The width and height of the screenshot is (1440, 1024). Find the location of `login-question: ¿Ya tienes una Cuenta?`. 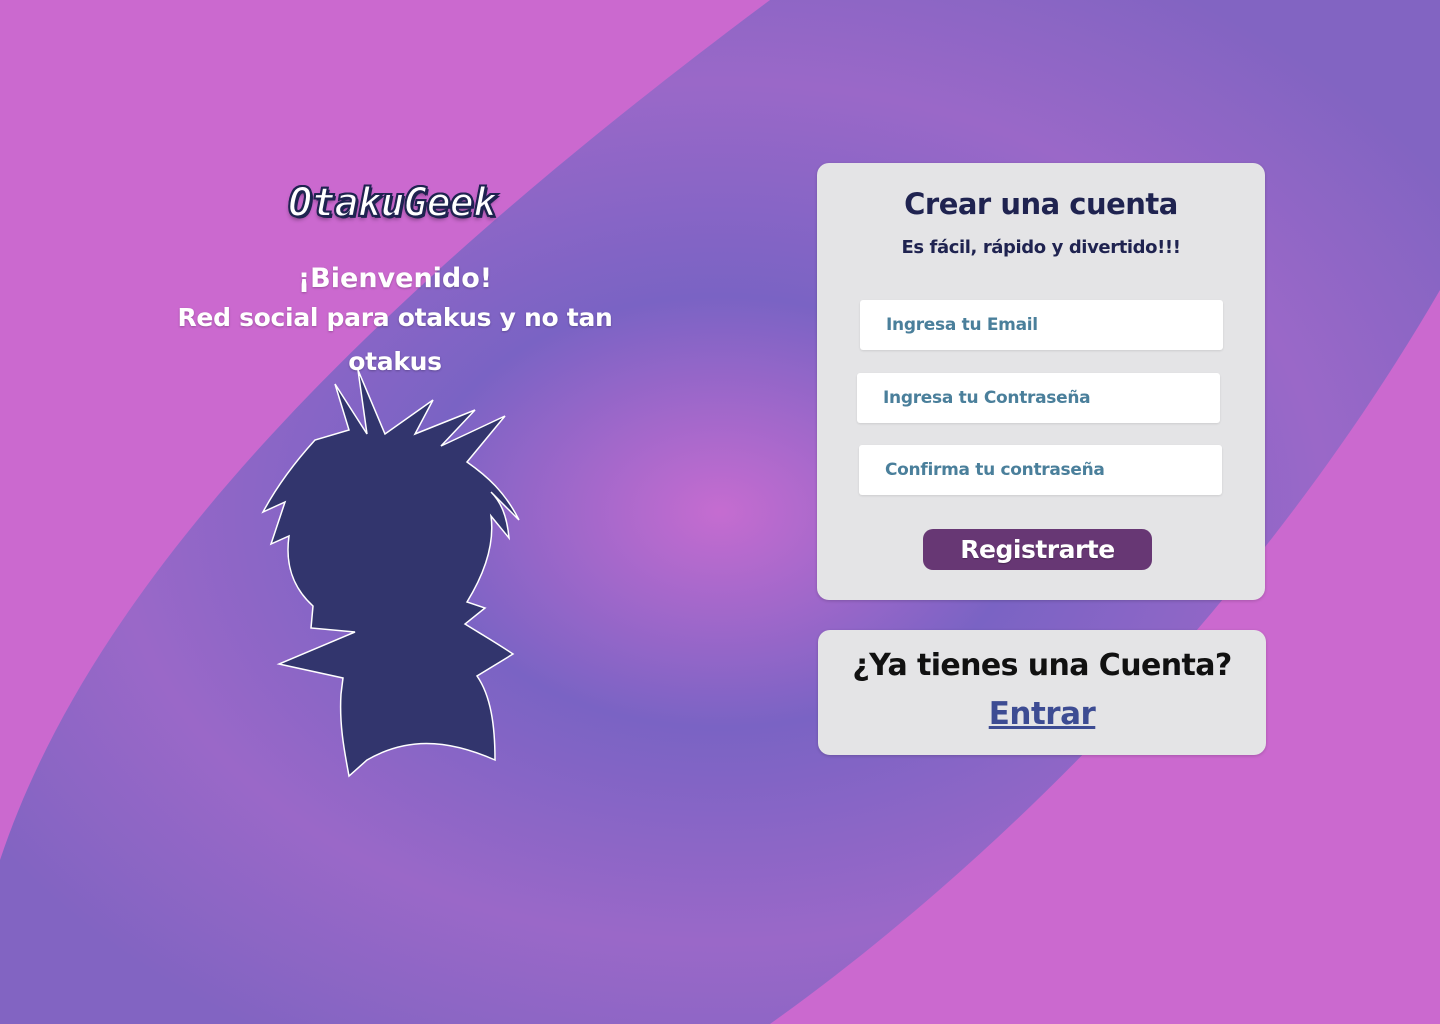

login-question: ¿Ya tienes una Cuenta? is located at coordinates (1042, 665).